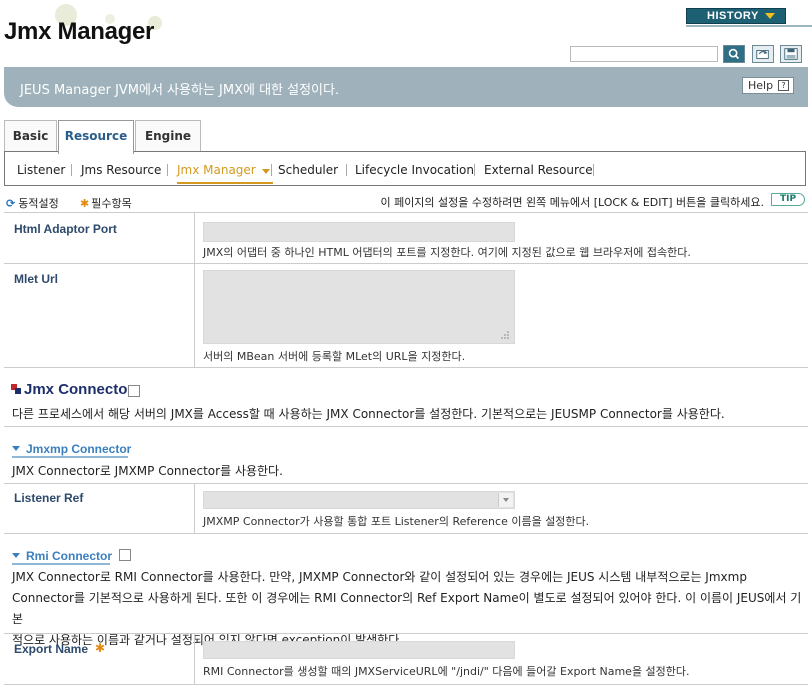 This screenshot has height=690, width=812. Describe the element at coordinates (16, 389) in the screenshot. I see `section-icon` at that location.